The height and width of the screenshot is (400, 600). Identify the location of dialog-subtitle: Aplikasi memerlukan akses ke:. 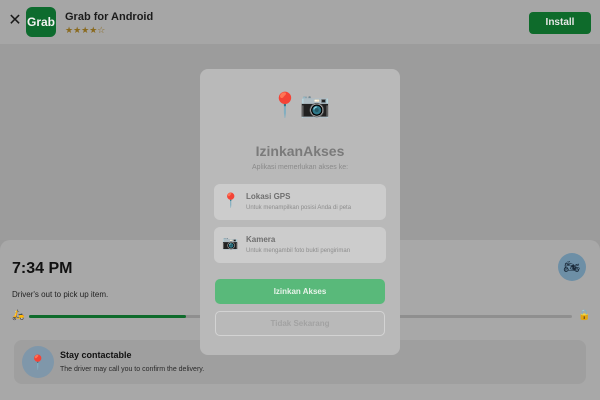
(300, 167).